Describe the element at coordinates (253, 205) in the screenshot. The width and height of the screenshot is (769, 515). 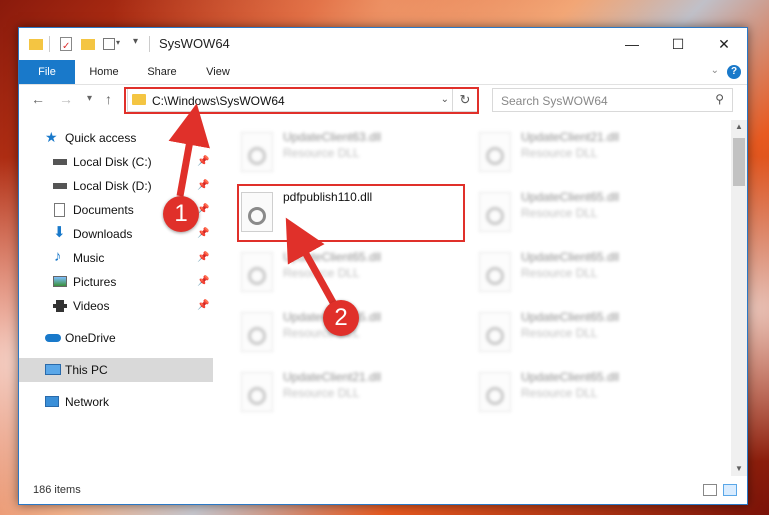
I see `annotation-arrows` at that location.